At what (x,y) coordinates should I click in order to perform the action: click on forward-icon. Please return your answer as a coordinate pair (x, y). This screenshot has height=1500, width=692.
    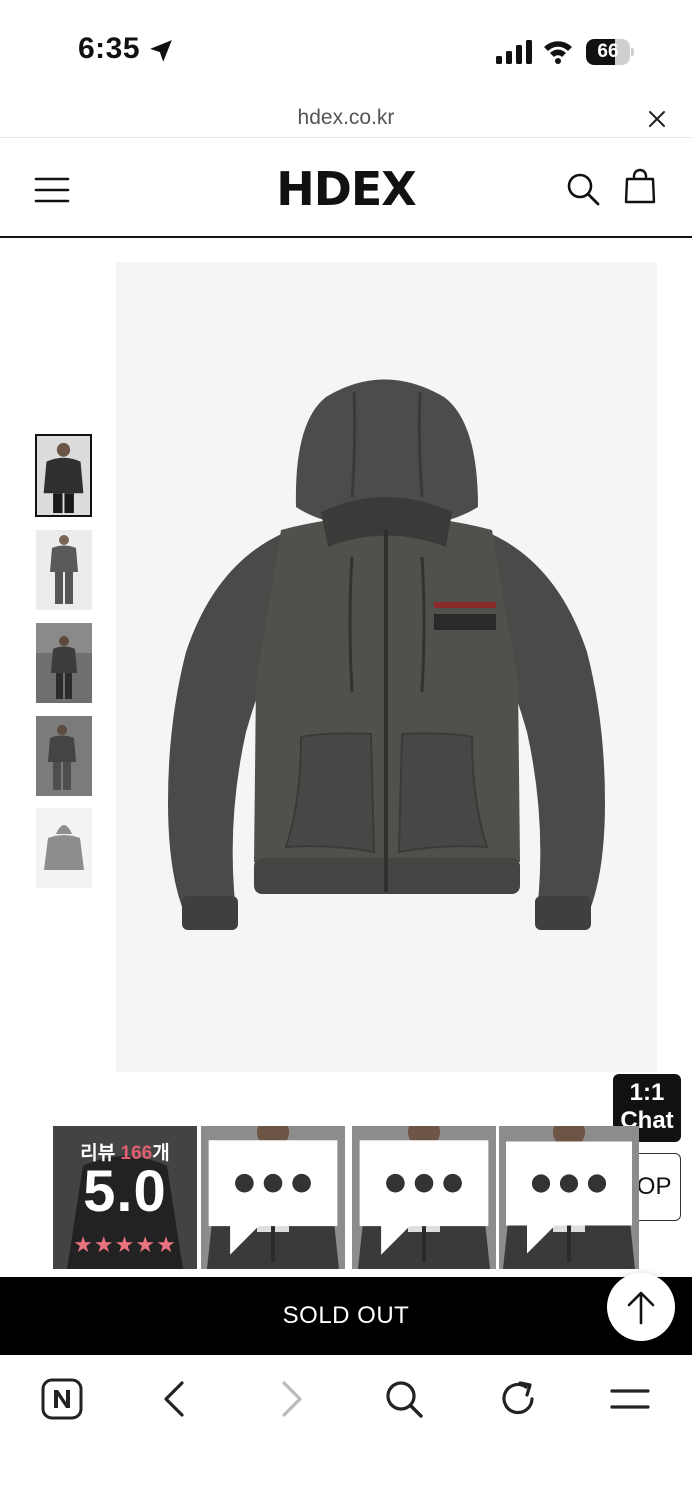
    Looking at the image, I should click on (292, 1399).